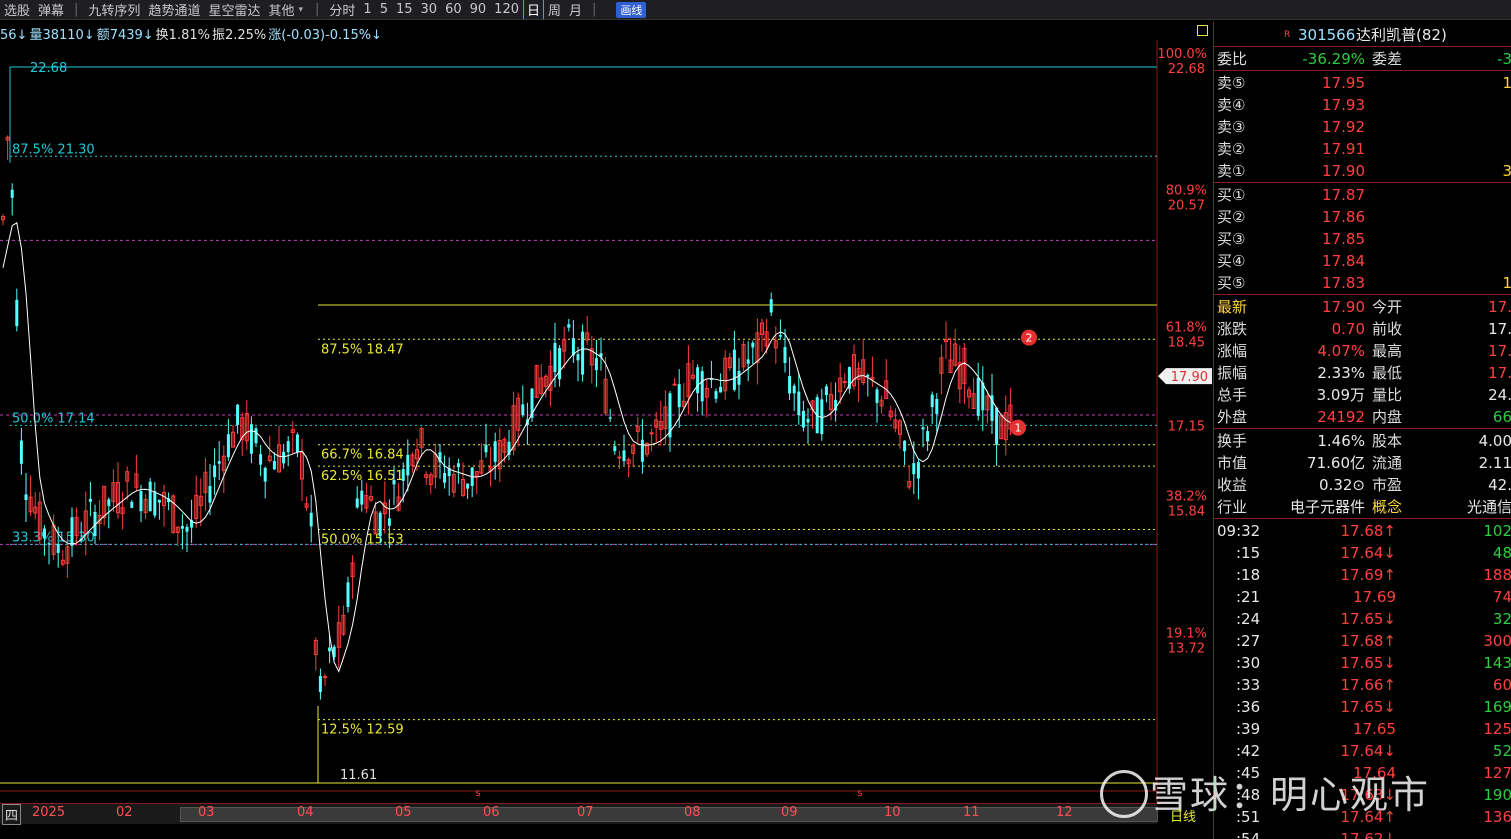 Image resolution: width=1511 pixels, height=839 pixels. I want to click on sell-level-row: 卖⑤ 17.95 1, so click(1362, 83).